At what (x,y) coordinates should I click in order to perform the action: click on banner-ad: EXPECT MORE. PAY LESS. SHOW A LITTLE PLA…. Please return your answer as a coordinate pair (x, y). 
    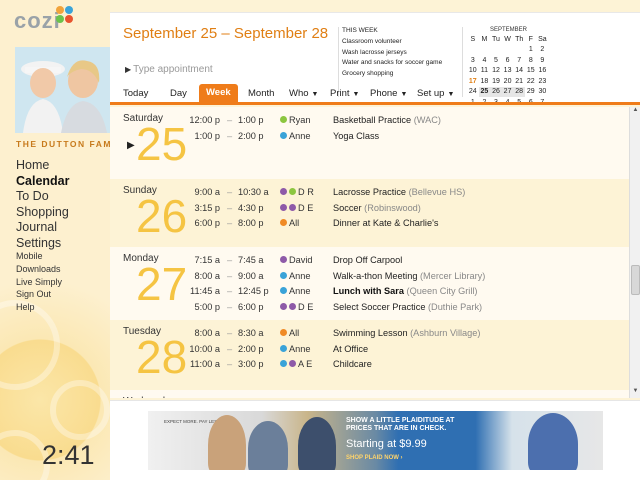
    Looking at the image, I should click on (375, 440).